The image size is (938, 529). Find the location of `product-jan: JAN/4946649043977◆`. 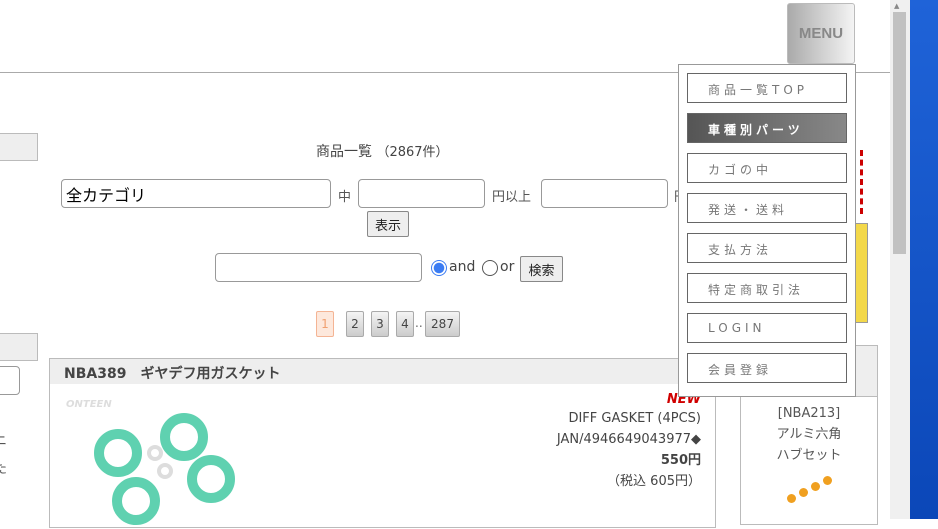

product-jan: JAN/4946649043977◆ is located at coordinates (628, 439).